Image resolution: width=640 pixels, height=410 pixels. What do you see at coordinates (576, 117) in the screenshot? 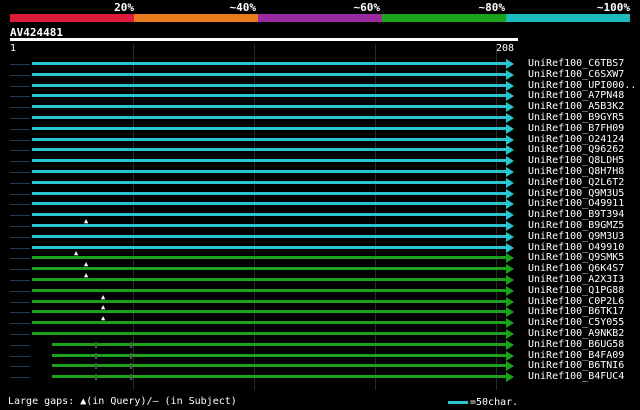
I see `hit-name-link: UniRef100_B9GYR5` at bounding box center [576, 117].